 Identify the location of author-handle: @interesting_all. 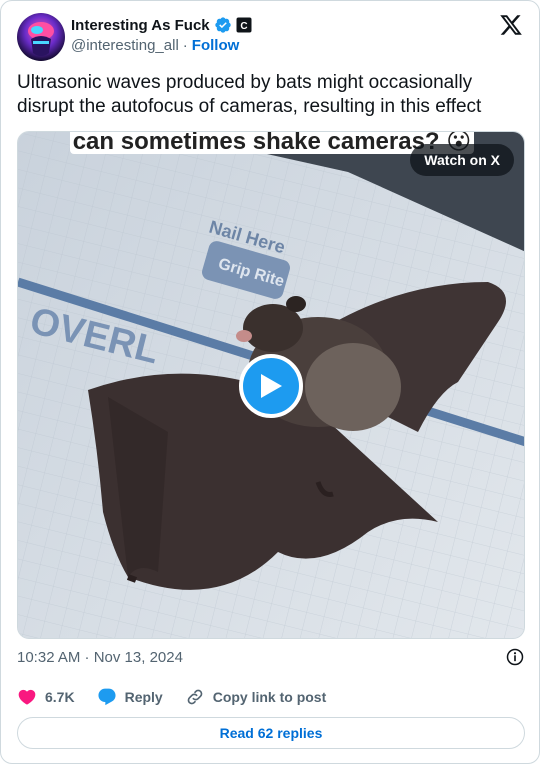
(125, 45).